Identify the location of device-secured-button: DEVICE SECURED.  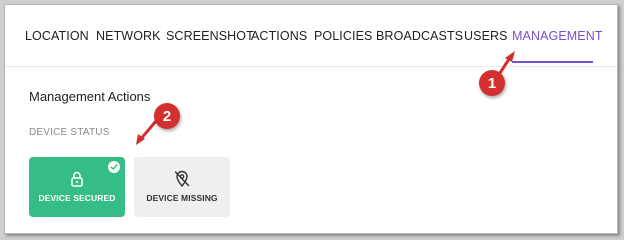
(77, 187).